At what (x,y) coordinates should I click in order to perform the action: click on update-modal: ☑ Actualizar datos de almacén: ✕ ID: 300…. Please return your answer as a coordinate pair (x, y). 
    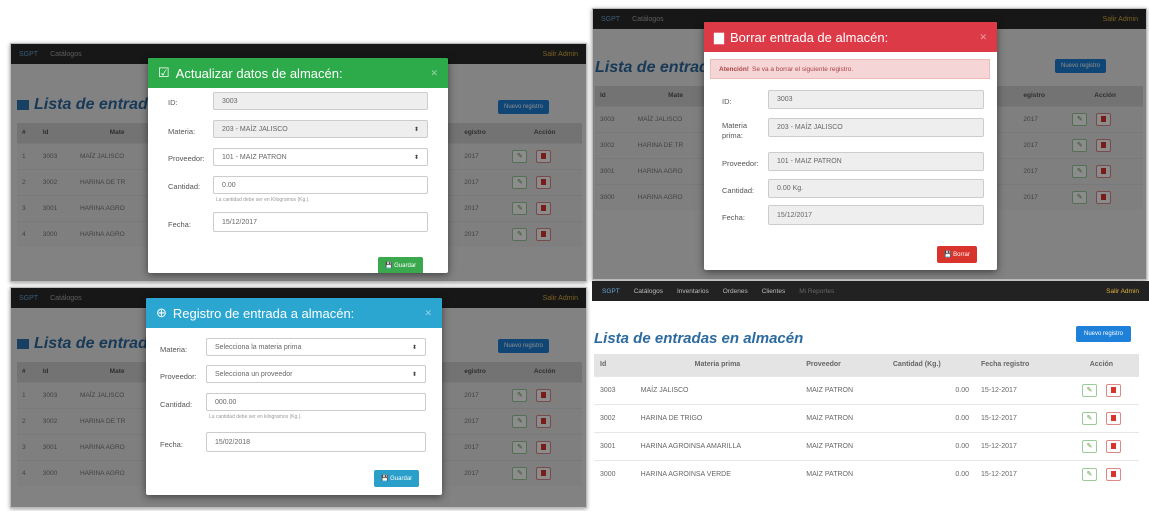
    Looking at the image, I should click on (298, 165).